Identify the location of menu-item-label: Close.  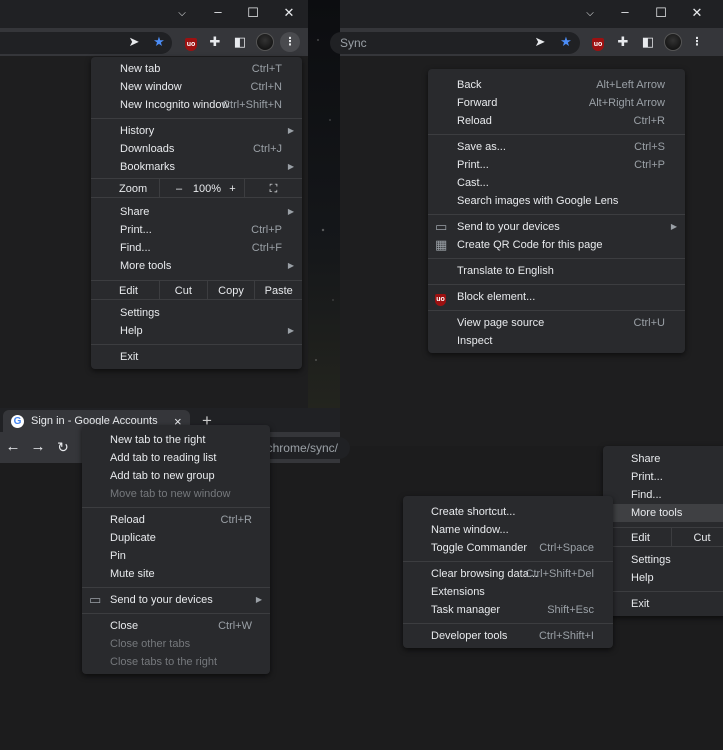
(124, 626).